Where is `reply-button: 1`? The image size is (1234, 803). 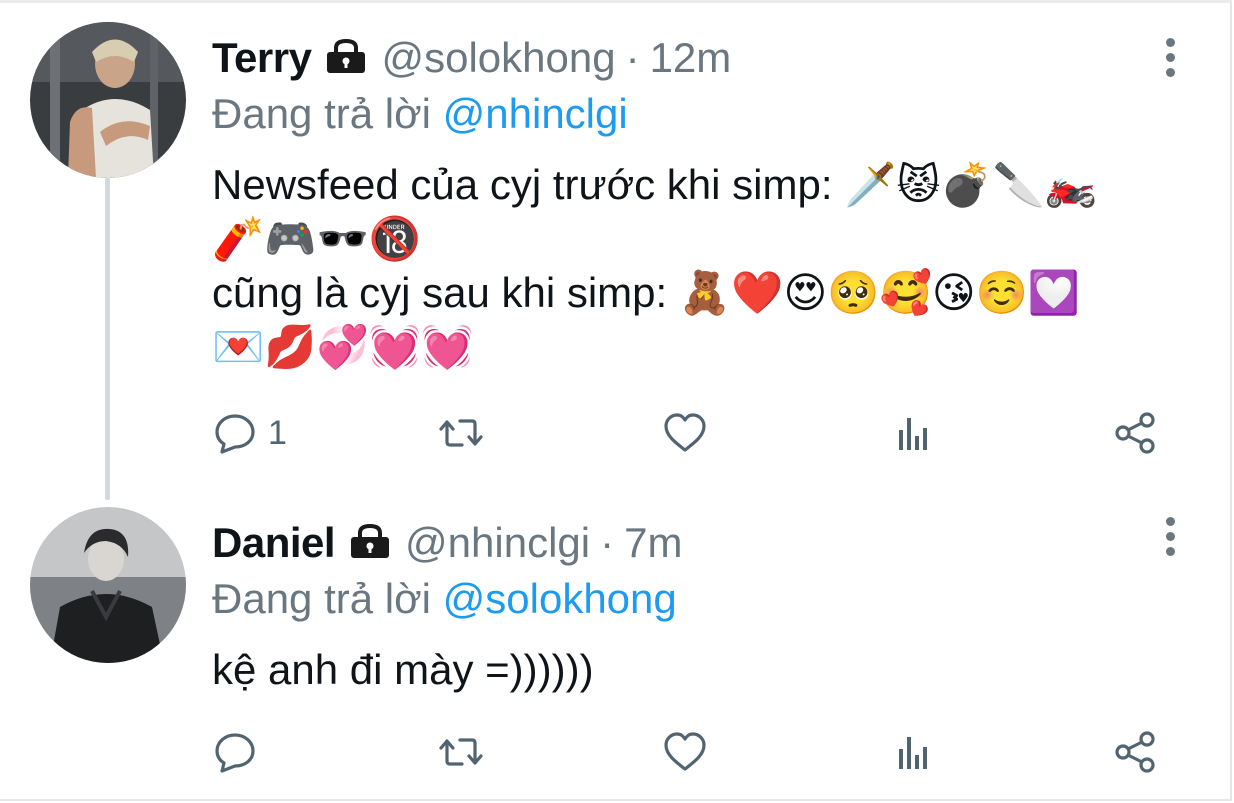 reply-button: 1 is located at coordinates (249, 433).